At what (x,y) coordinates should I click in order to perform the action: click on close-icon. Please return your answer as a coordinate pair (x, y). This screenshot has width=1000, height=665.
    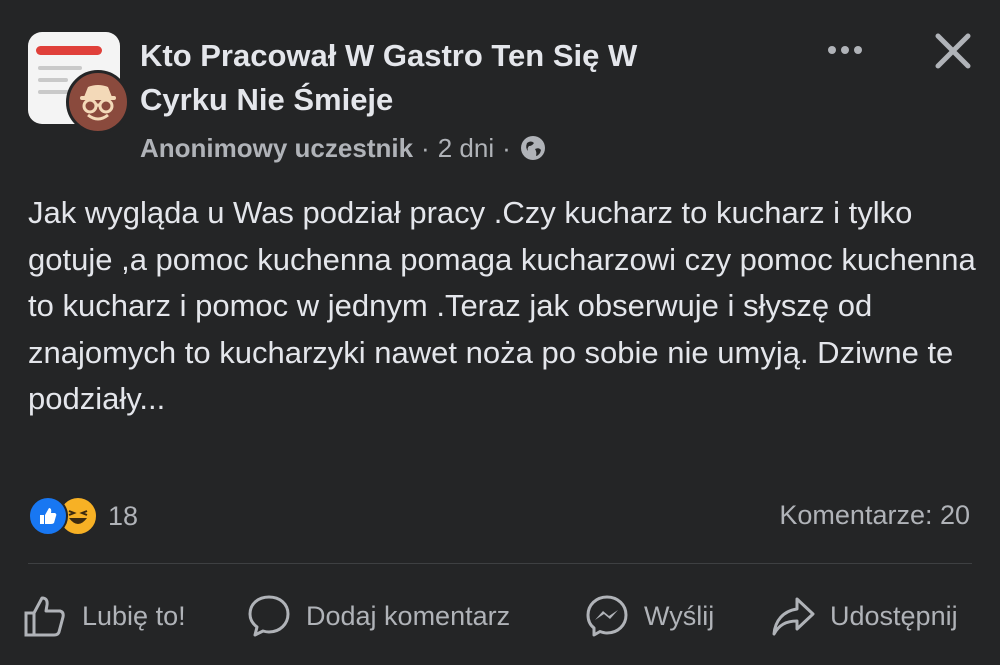
    Looking at the image, I should click on (953, 51).